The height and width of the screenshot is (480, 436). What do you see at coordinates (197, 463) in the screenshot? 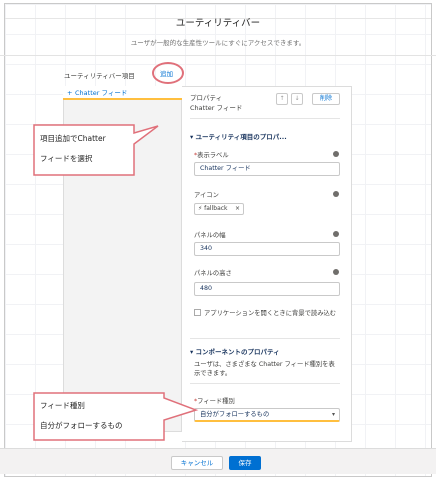
I see `cancel-button: キャンセル` at bounding box center [197, 463].